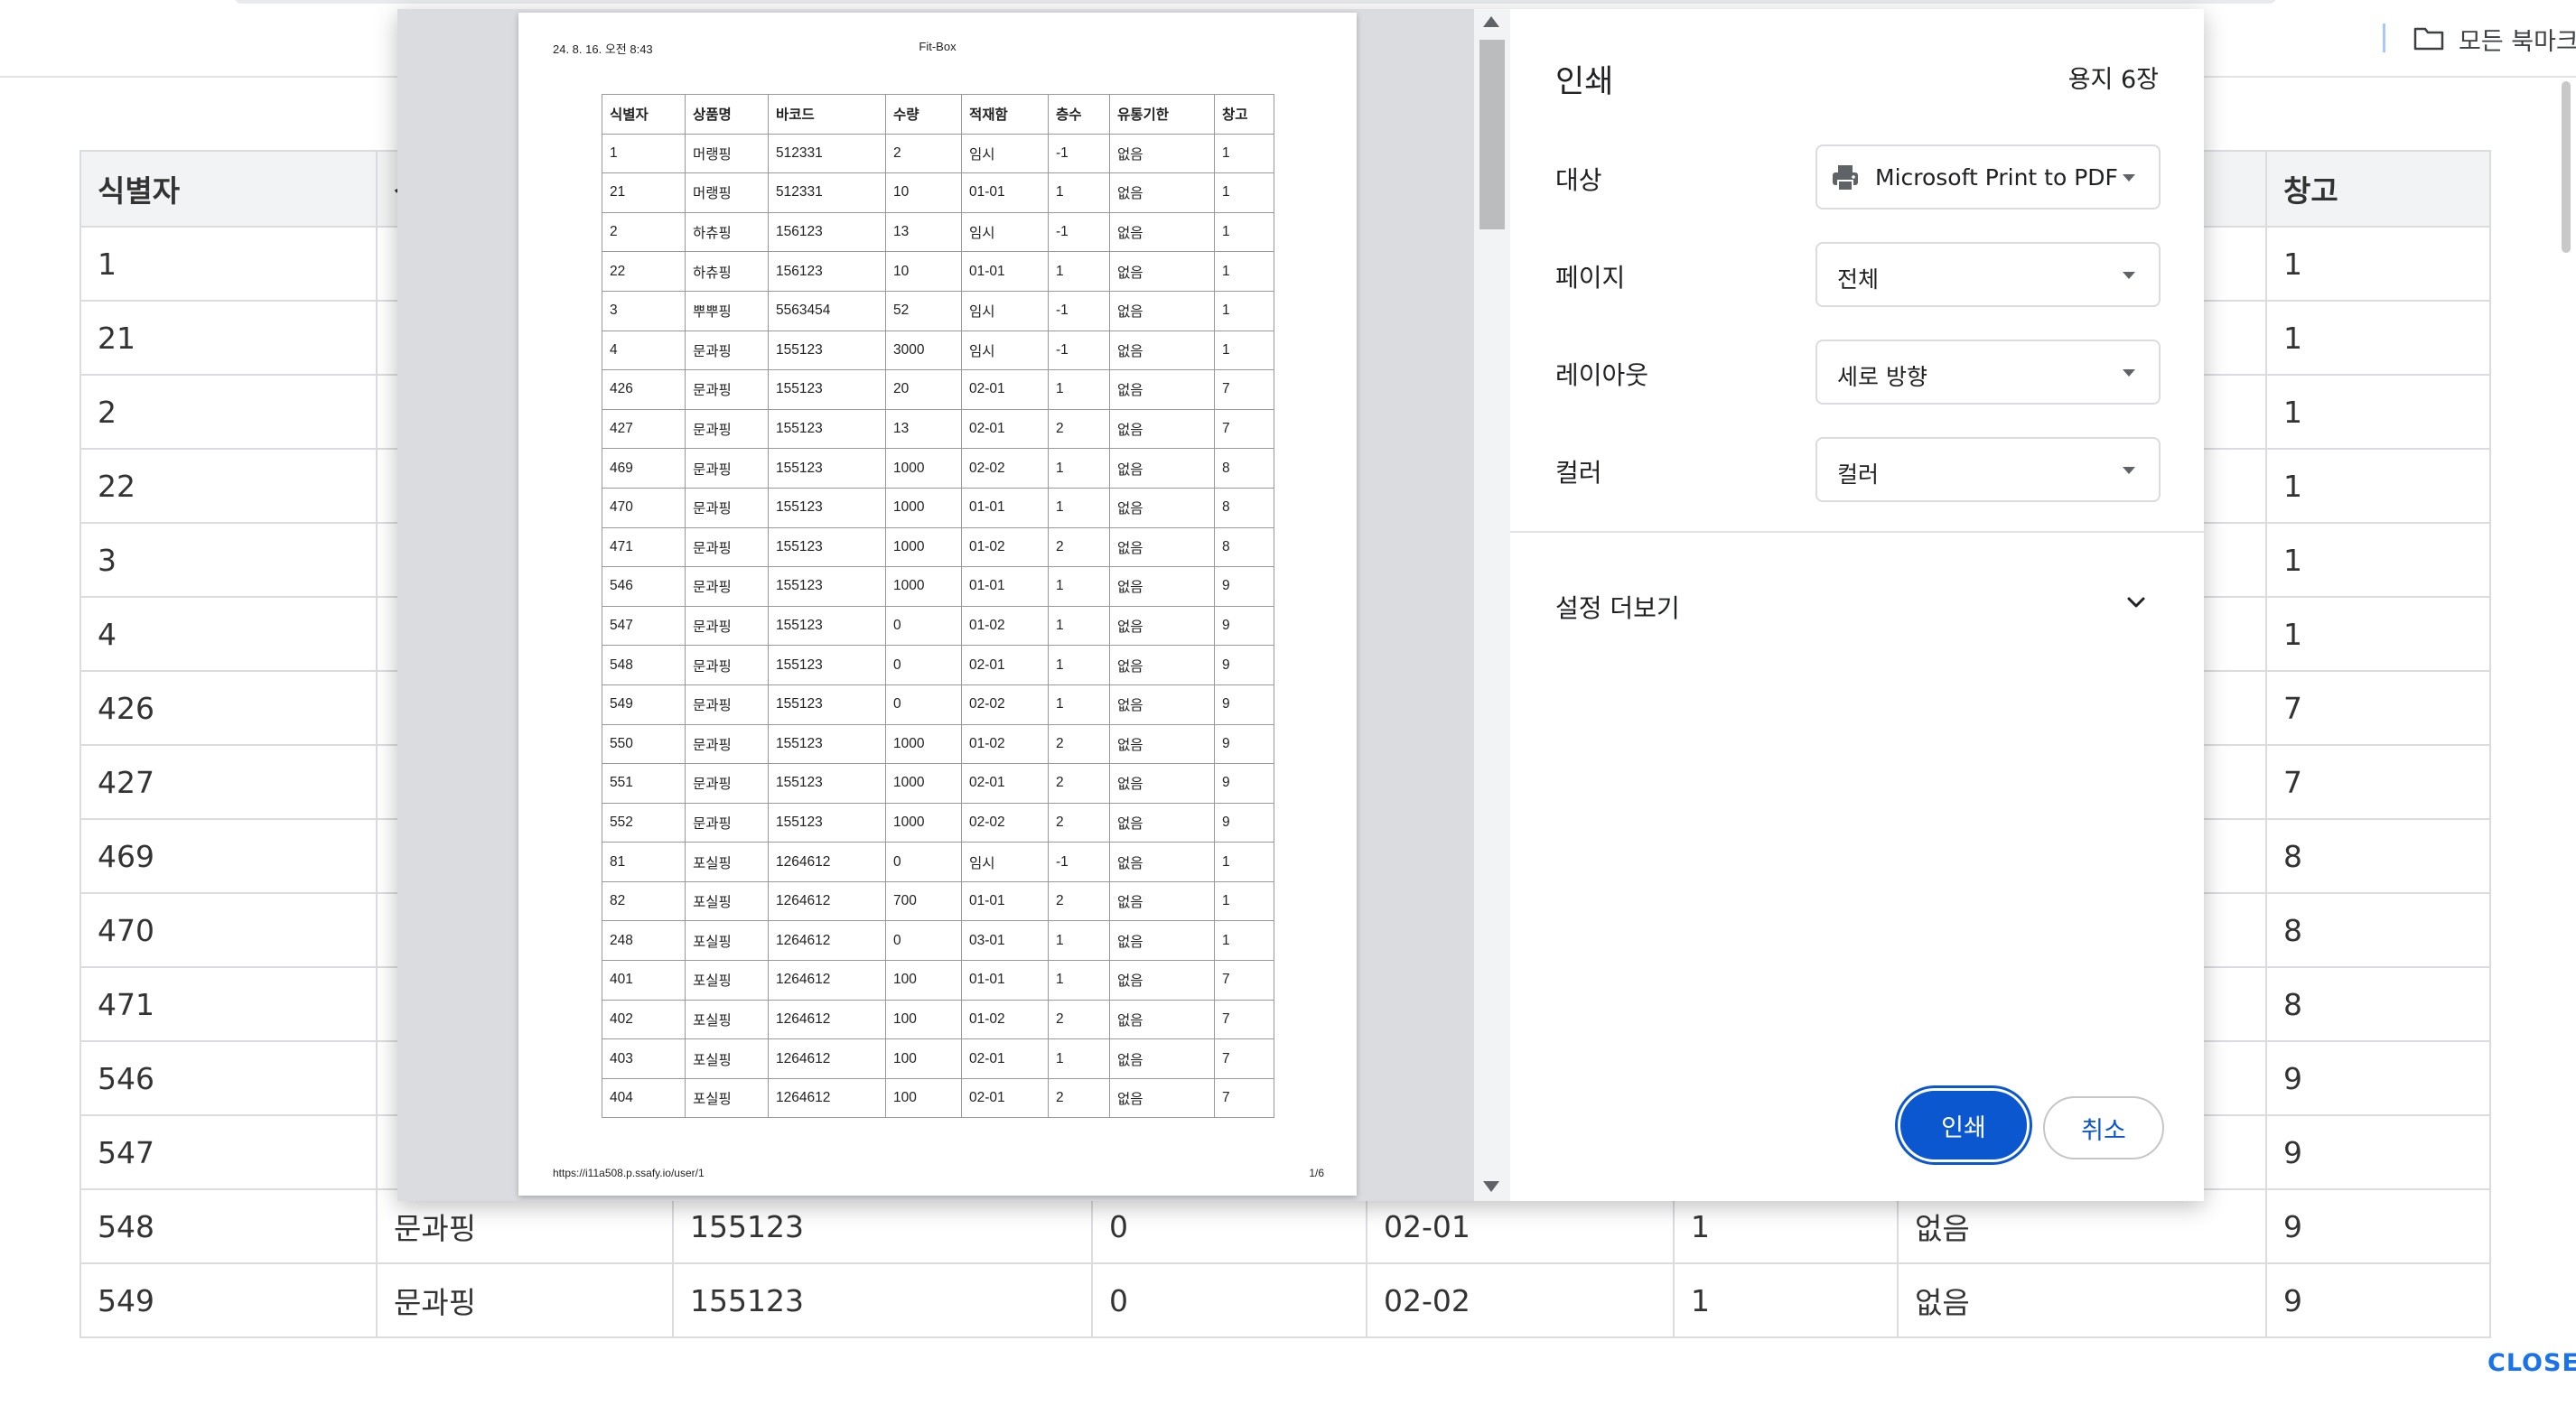 This screenshot has width=2576, height=1406. What do you see at coordinates (1491, 1186) in the screenshot?
I see `scroll-down-arrow-icon` at bounding box center [1491, 1186].